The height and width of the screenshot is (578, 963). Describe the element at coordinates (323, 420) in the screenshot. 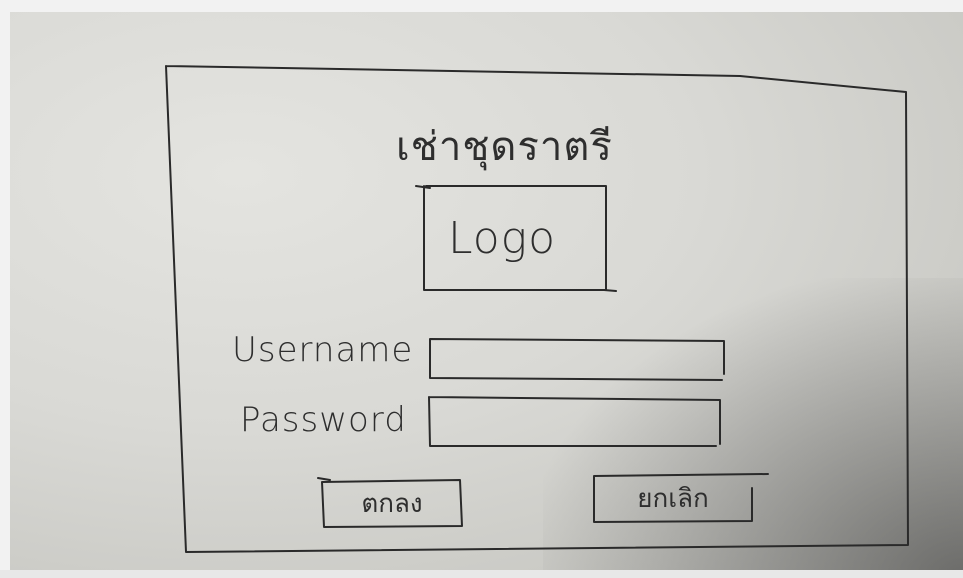

I see `password-label: Password` at that location.